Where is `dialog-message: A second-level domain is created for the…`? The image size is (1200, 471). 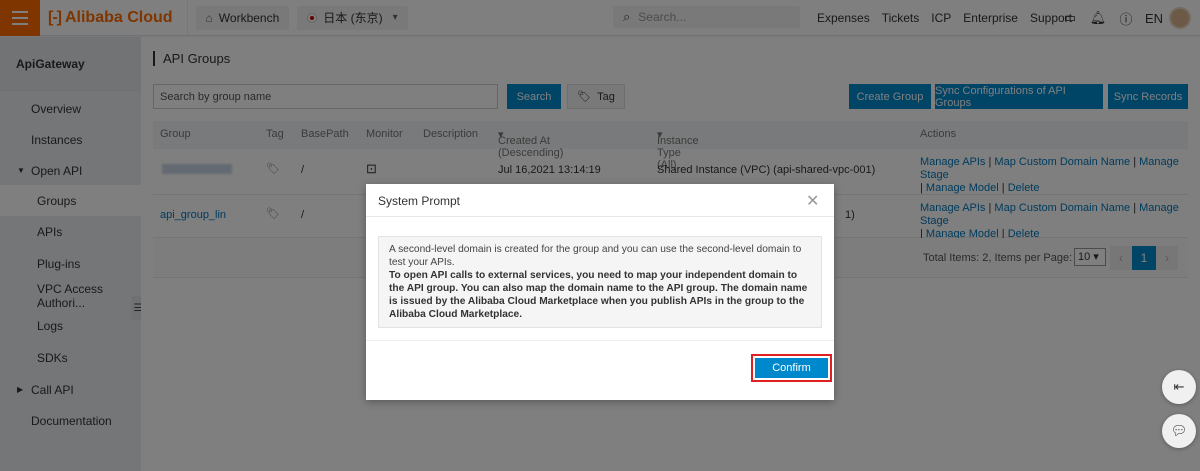 dialog-message: A second-level domain is created for the… is located at coordinates (600, 282).